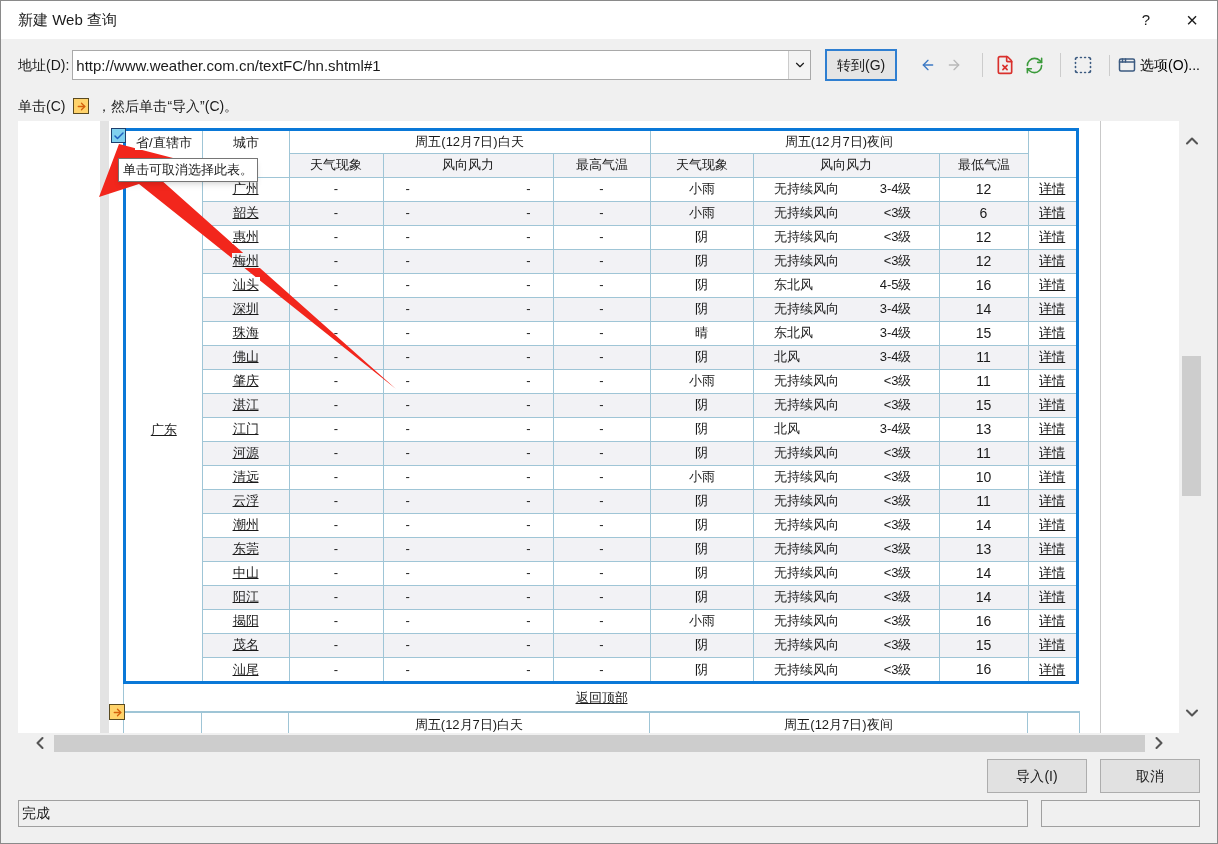 This screenshot has width=1218, height=844. What do you see at coordinates (245, 453) in the screenshot?
I see `city-link: 河源` at bounding box center [245, 453].